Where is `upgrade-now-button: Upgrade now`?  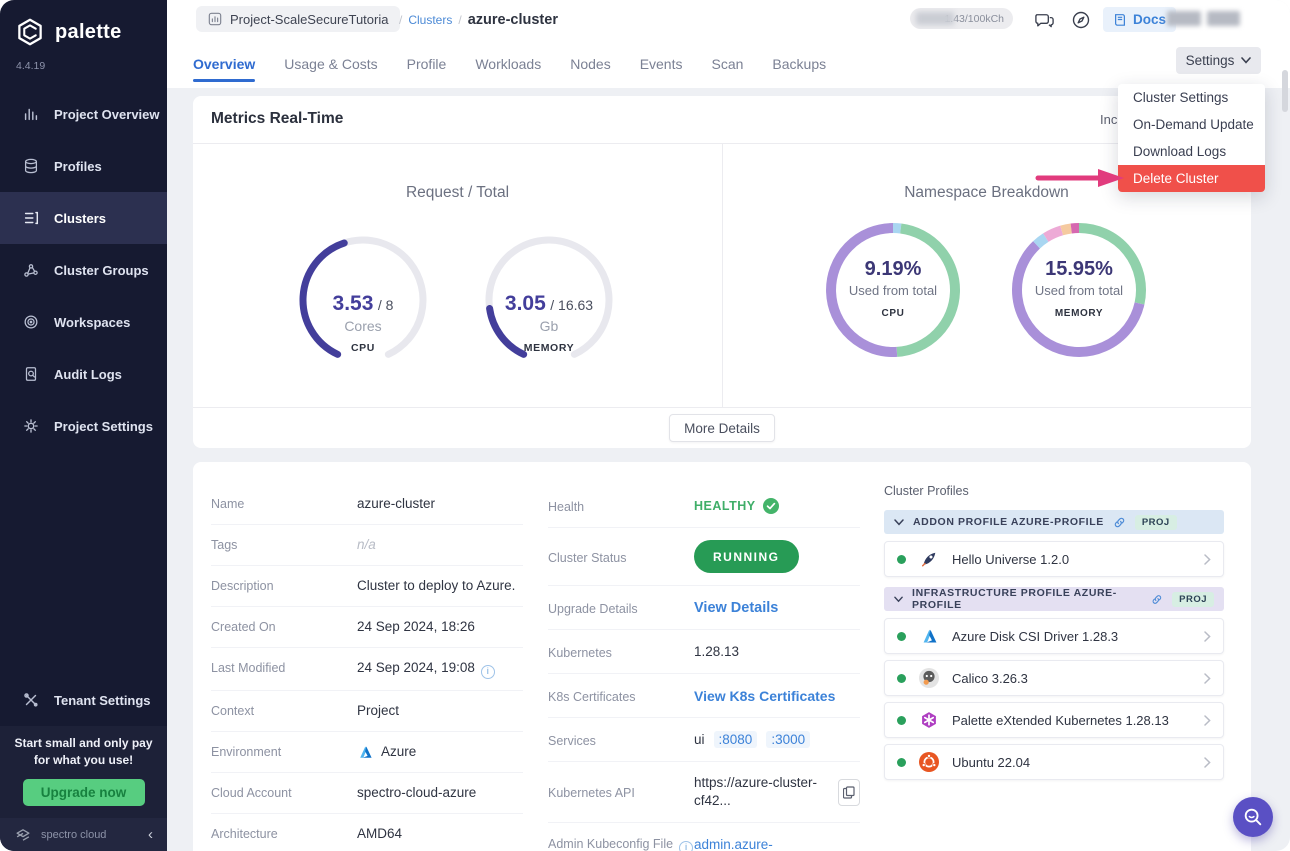 upgrade-now-button: Upgrade now is located at coordinates (83, 792).